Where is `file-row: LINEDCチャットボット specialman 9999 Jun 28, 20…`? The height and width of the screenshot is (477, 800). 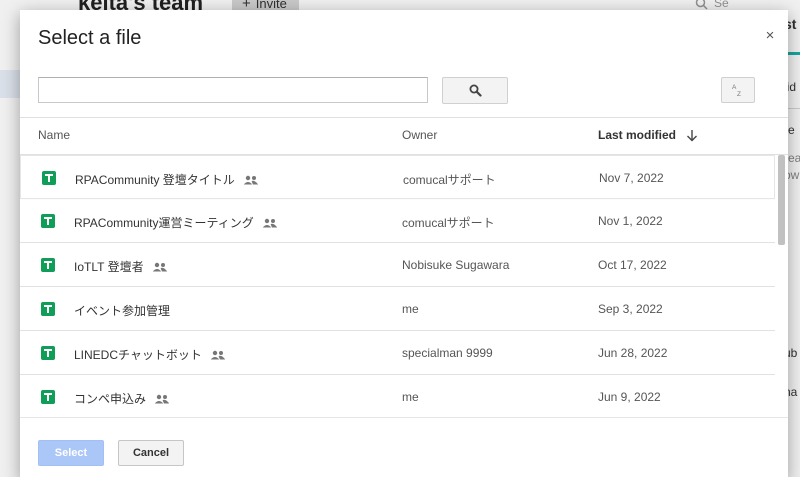 file-row: LINEDCチャットボット specialman 9999 Jun 28, 20… is located at coordinates (397, 353).